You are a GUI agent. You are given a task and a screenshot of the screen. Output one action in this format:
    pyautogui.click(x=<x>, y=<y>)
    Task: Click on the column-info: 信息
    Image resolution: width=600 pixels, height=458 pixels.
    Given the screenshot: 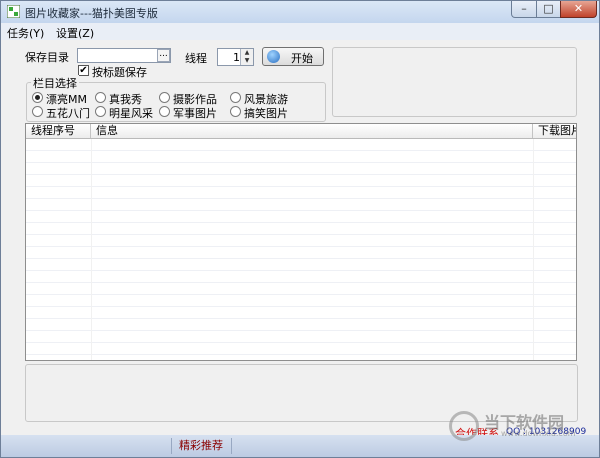 What is the action you would take?
    pyautogui.click(x=312, y=131)
    